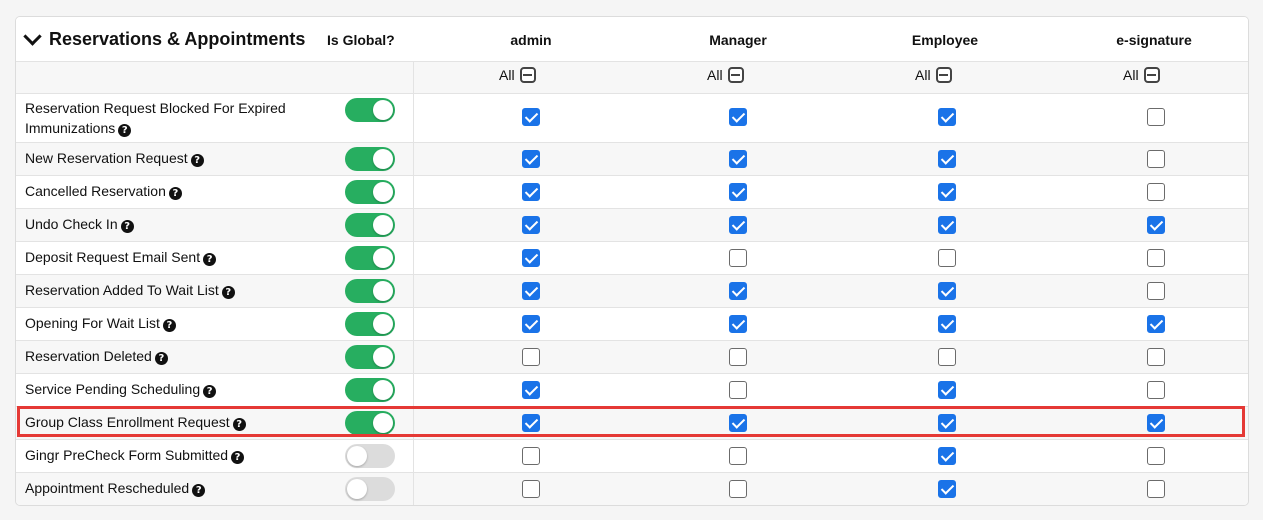  I want to click on row-label-text: Reservation Deleted, so click(88, 356).